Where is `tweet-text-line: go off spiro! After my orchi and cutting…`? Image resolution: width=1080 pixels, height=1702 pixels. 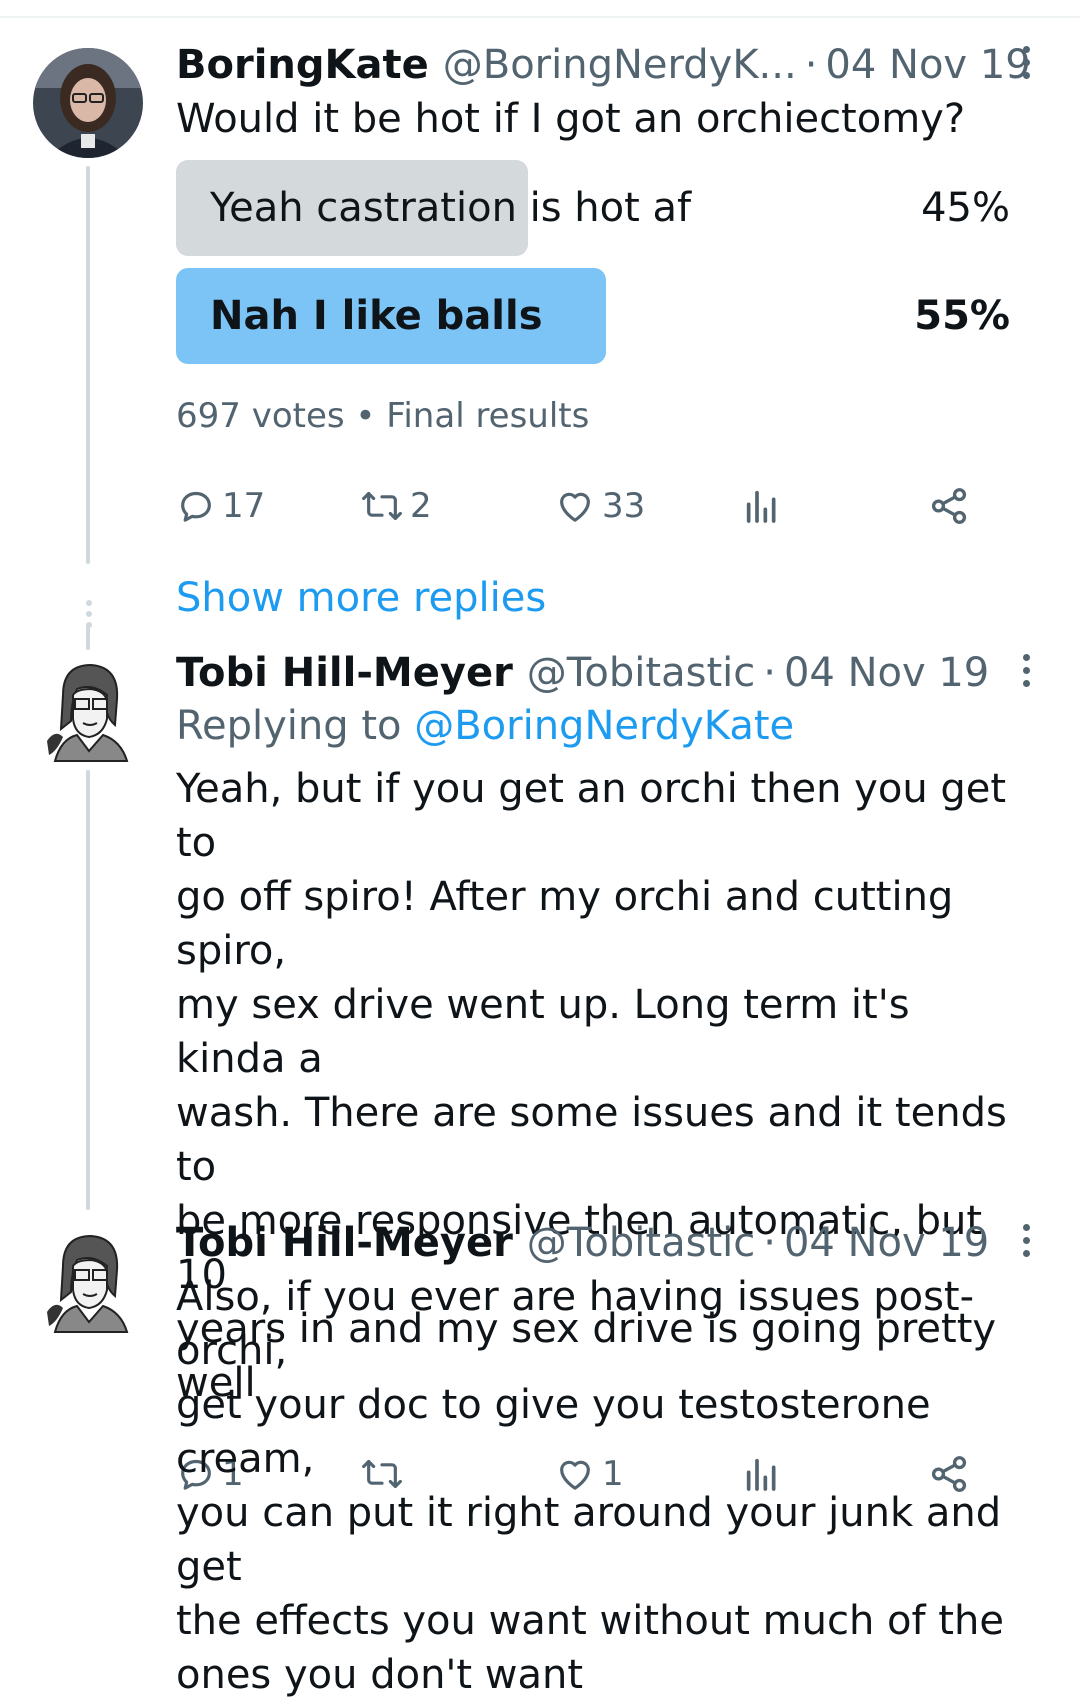
tweet-text-line: go off spiro! After my orchi and cutting… is located at coordinates (565, 924).